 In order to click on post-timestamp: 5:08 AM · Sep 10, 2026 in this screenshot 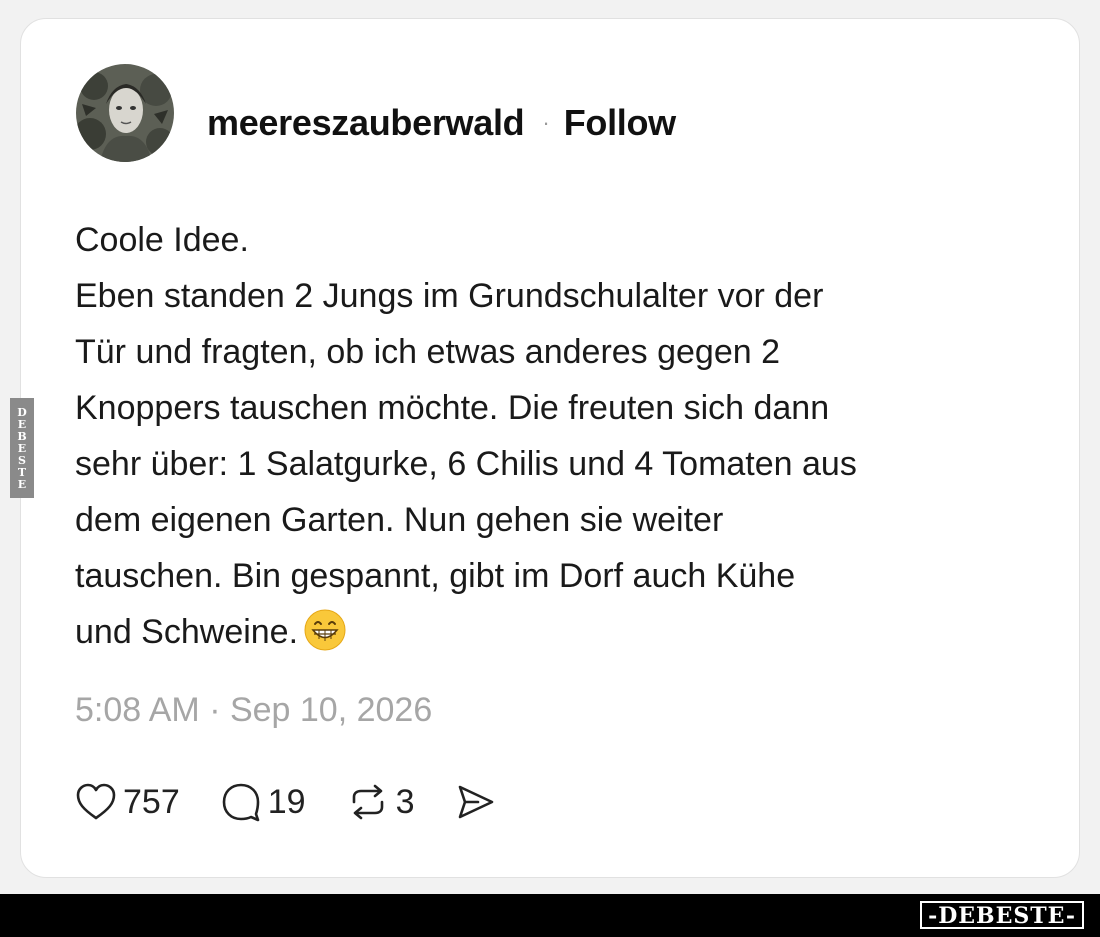, I will do `click(254, 710)`.